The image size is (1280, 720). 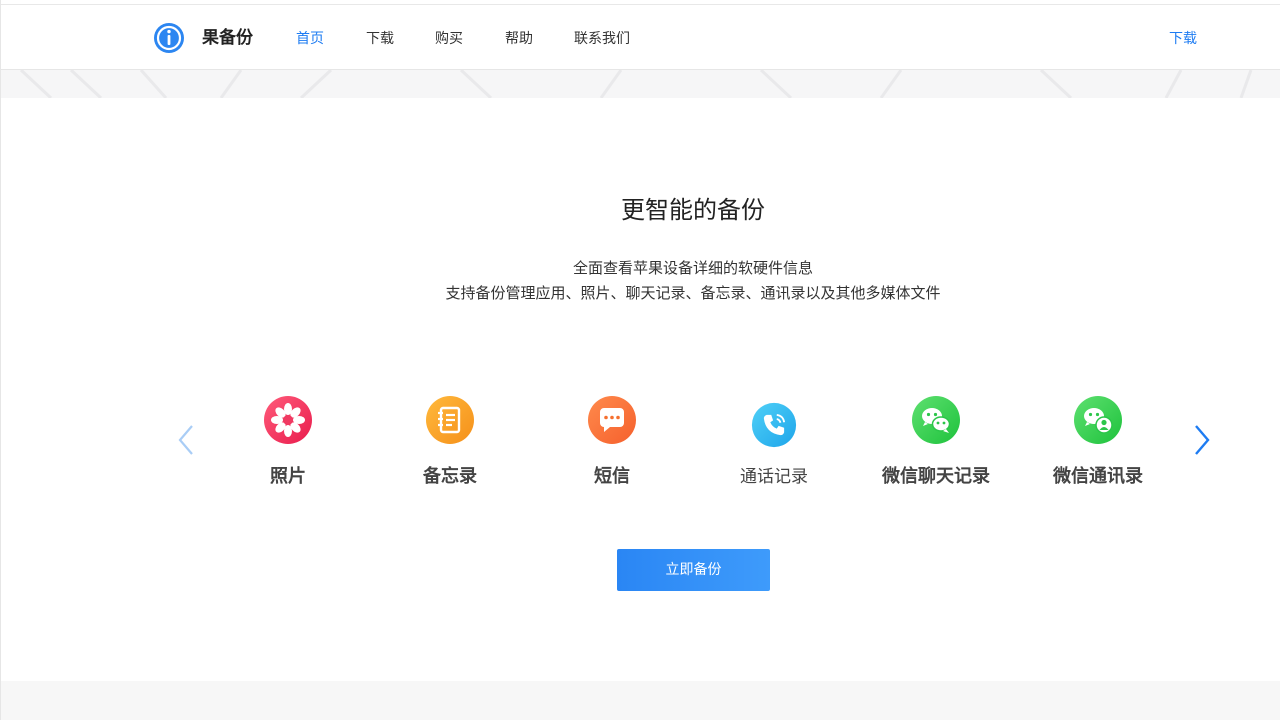 What do you see at coordinates (612, 477) in the screenshot?
I see `feature-label: 短信` at bounding box center [612, 477].